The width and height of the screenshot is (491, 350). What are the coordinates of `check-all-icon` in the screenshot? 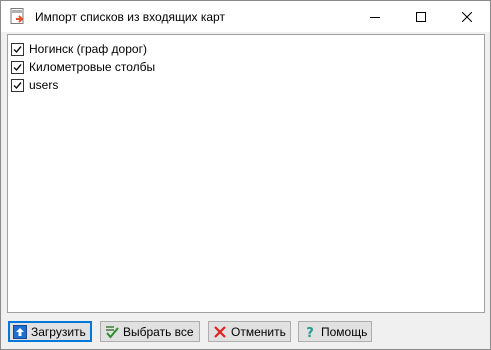 It's located at (112, 332).